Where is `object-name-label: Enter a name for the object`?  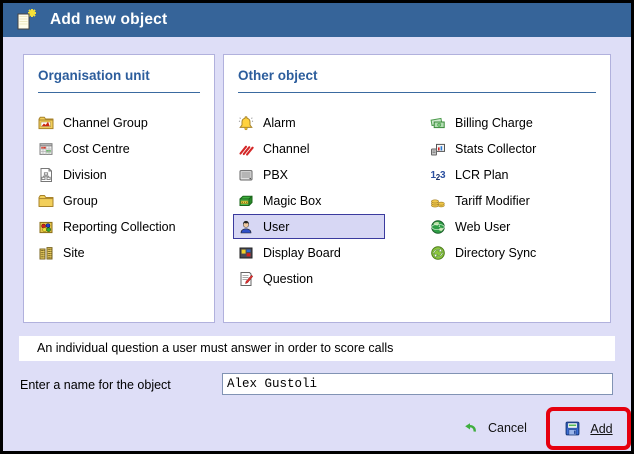 object-name-label: Enter a name for the object is located at coordinates (95, 385).